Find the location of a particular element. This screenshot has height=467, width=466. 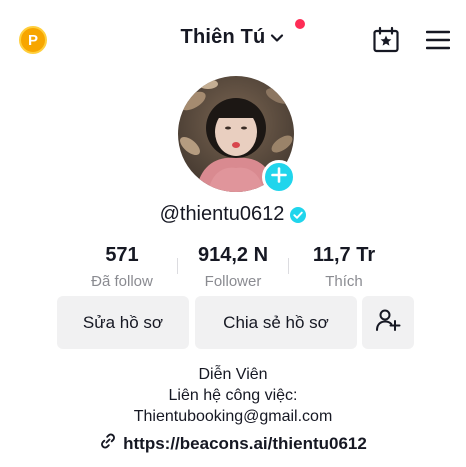

bio-email: Thientubooking@gmail.com is located at coordinates (233, 416).